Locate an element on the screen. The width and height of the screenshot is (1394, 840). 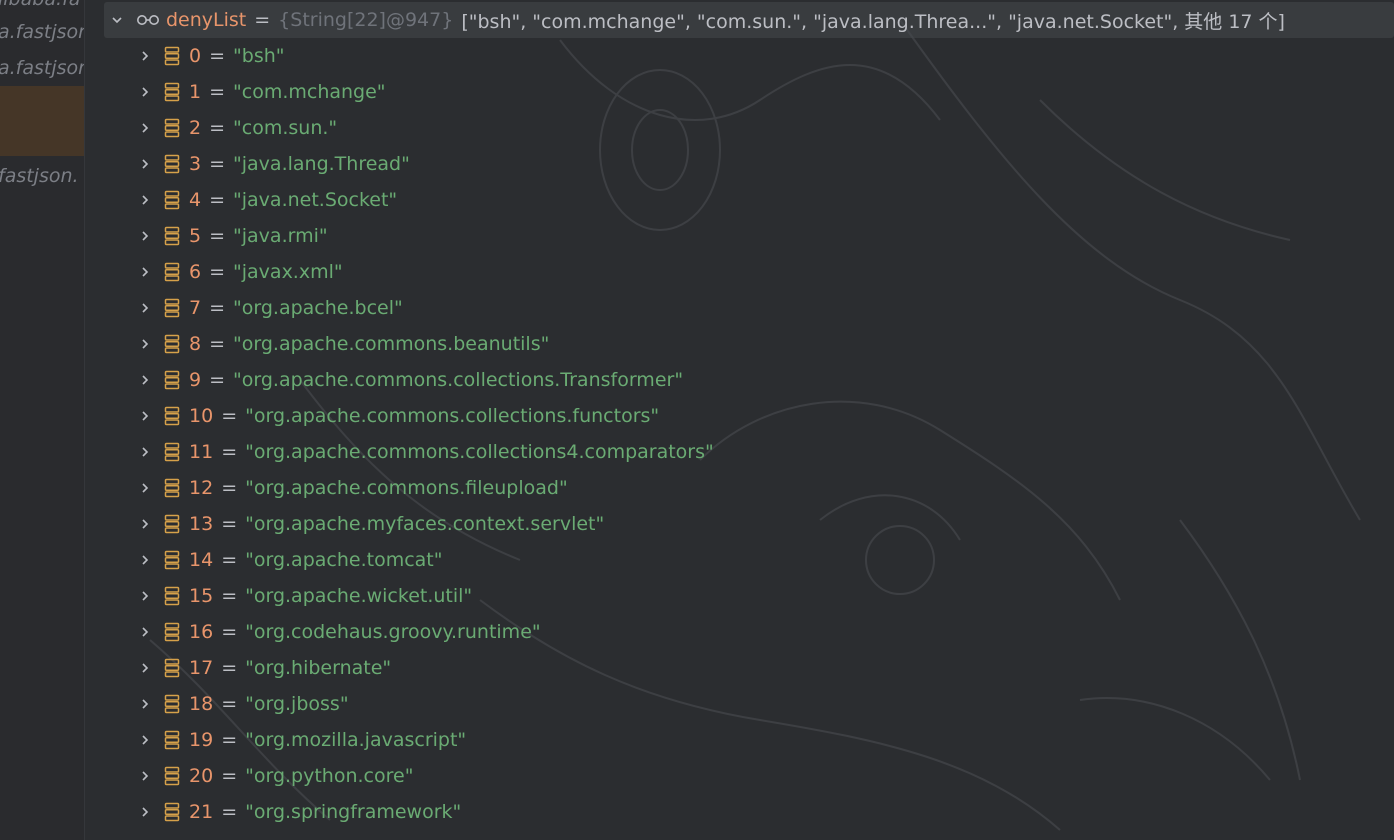
element-index: 18 is located at coordinates (201, 704).